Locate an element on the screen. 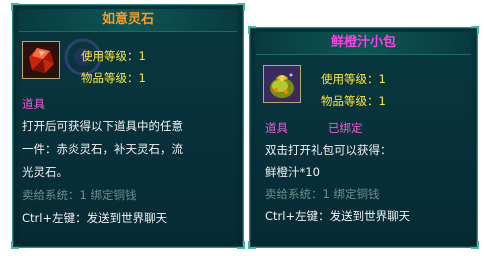 Image resolution: width=484 pixels, height=256 pixels. description-line: 一件：赤炎灵石，补天灵石，流 is located at coordinates (102, 149).